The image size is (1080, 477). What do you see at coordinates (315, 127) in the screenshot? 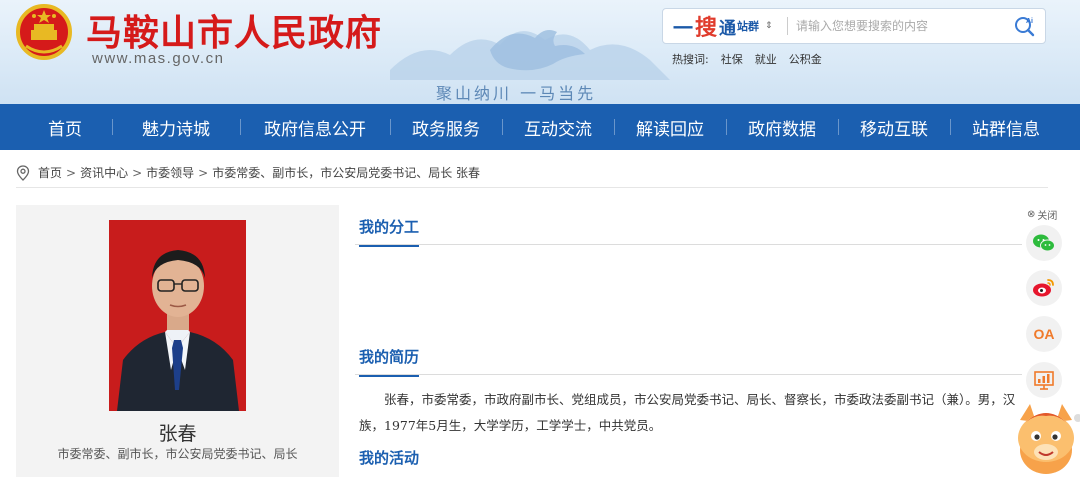
I see `nav-item-gov-info: 政府信息公开` at bounding box center [315, 127].